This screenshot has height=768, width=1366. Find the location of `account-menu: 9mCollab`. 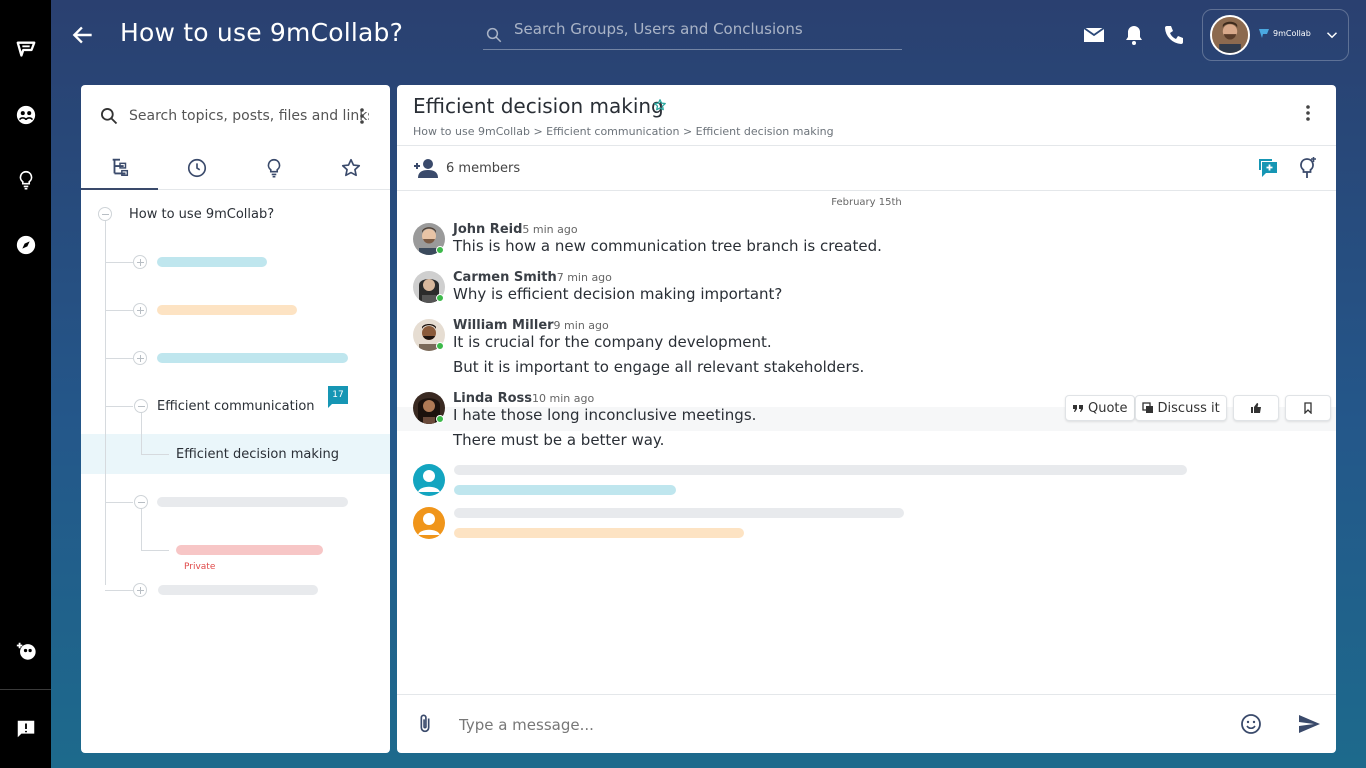

account-menu: 9mCollab is located at coordinates (1275, 35).